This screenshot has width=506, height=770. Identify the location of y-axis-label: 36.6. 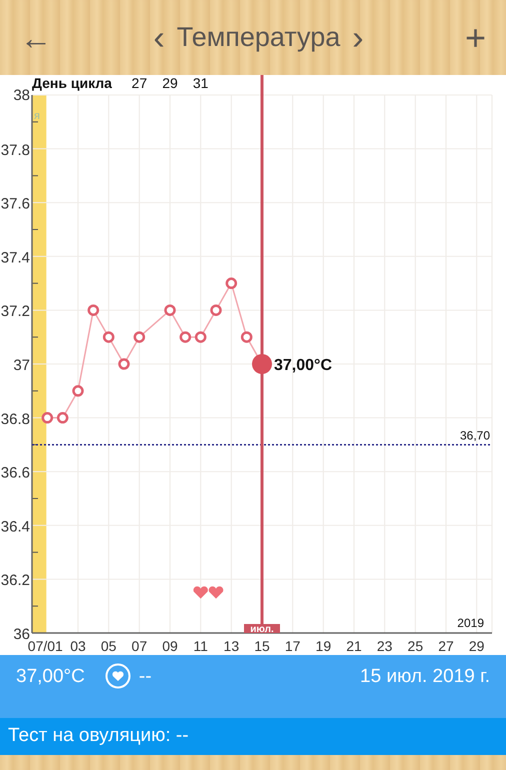
(15, 473).